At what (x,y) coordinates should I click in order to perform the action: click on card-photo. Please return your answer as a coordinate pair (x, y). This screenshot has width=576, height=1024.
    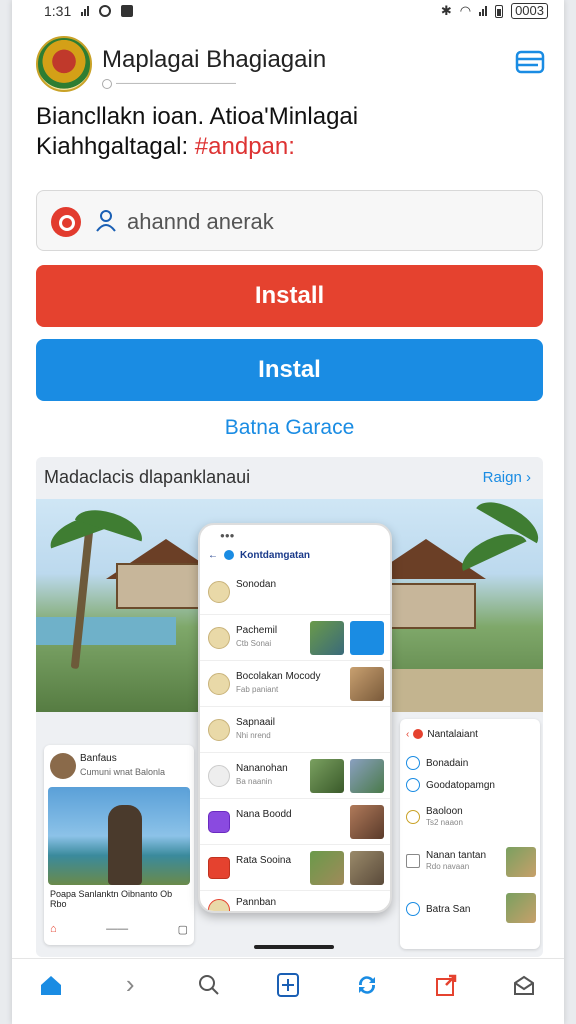
    Looking at the image, I should click on (119, 836).